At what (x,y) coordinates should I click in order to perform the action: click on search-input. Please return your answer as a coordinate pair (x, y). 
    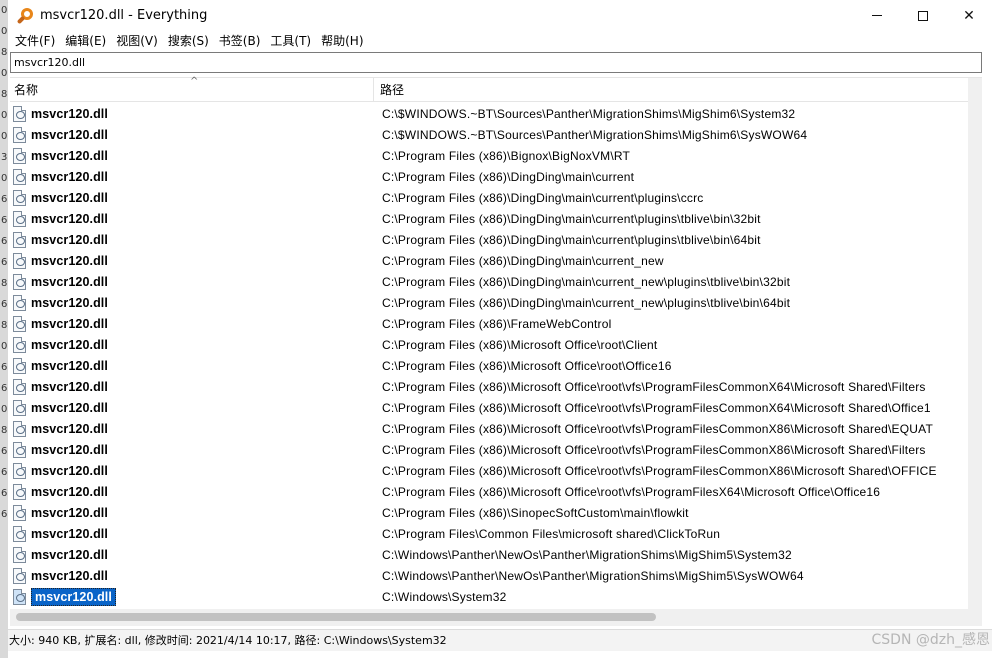
    Looking at the image, I should click on (497, 62).